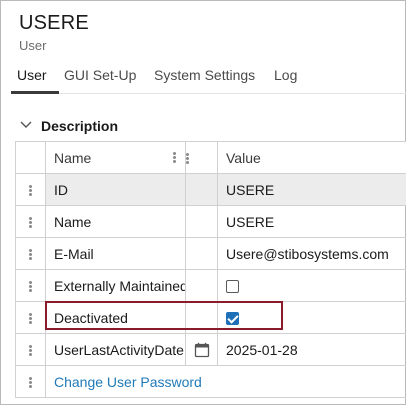 Image resolution: width=406 pixels, height=405 pixels. Describe the element at coordinates (26, 125) in the screenshot. I see `chevron-down-icon` at that location.